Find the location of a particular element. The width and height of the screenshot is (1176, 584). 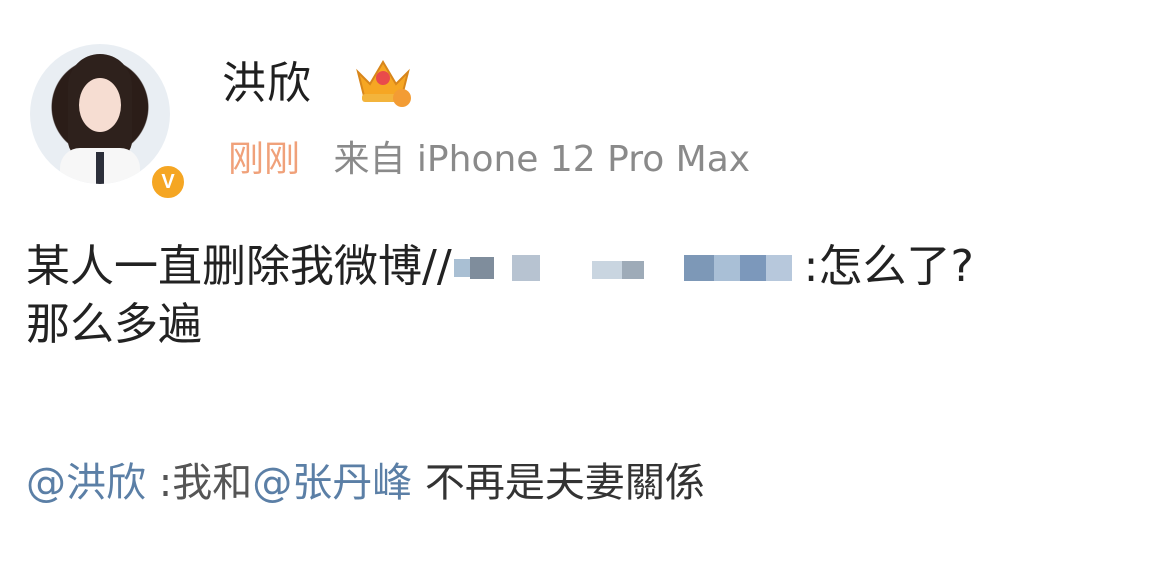

post-line-1: 某人一直删除我微博// :怎么了? is located at coordinates (596, 267).